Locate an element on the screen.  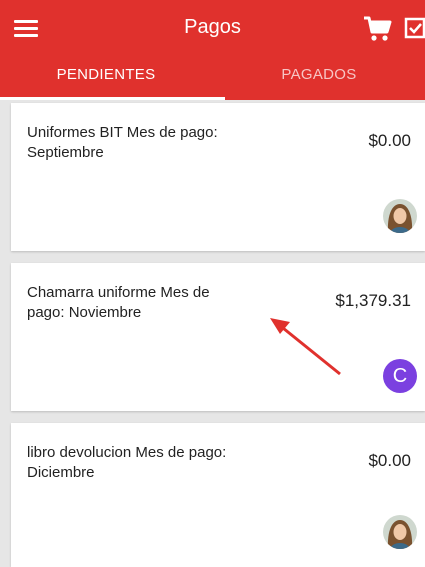
tab-pagados: PAGADOS is located at coordinates (319, 79).